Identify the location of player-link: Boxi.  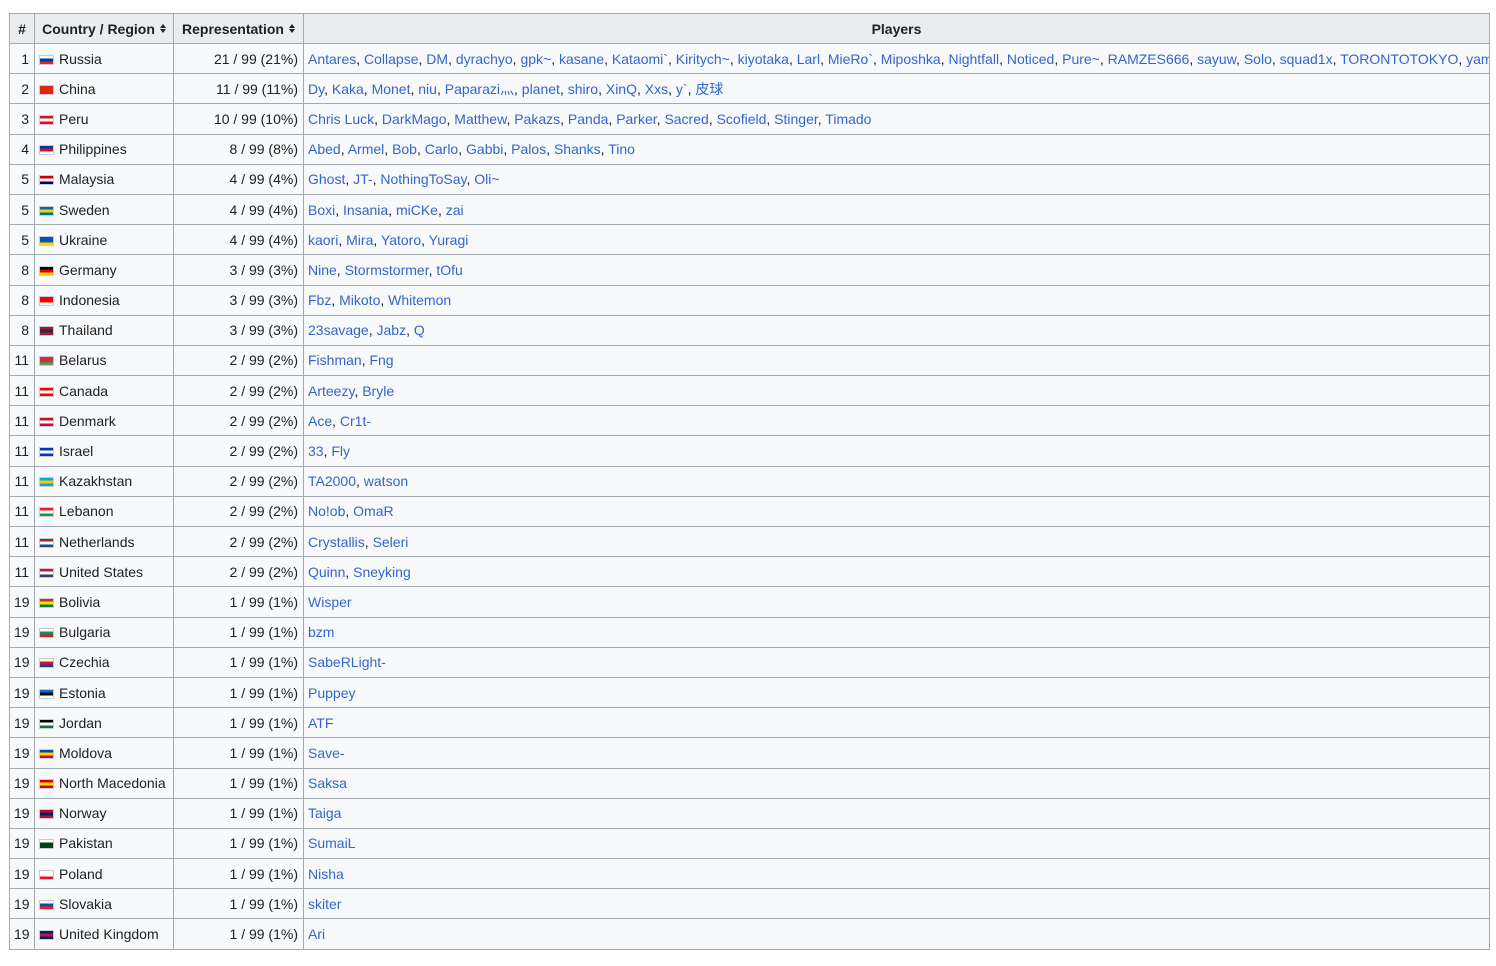
(321, 210).